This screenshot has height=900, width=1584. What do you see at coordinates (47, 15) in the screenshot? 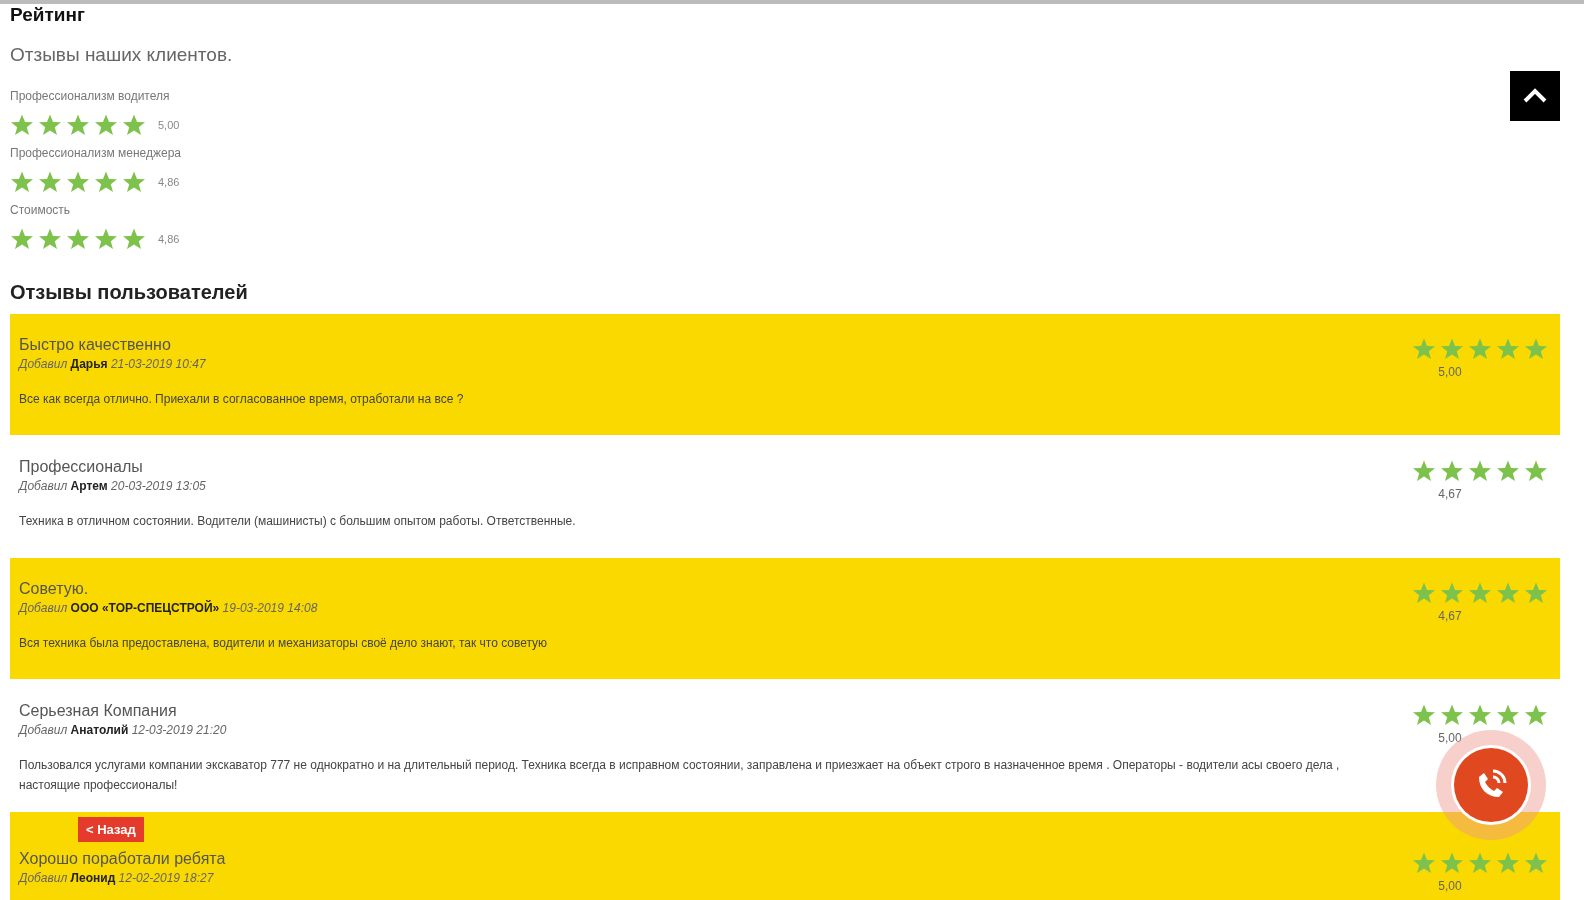
I see `section-title: Рейтинг` at bounding box center [47, 15].